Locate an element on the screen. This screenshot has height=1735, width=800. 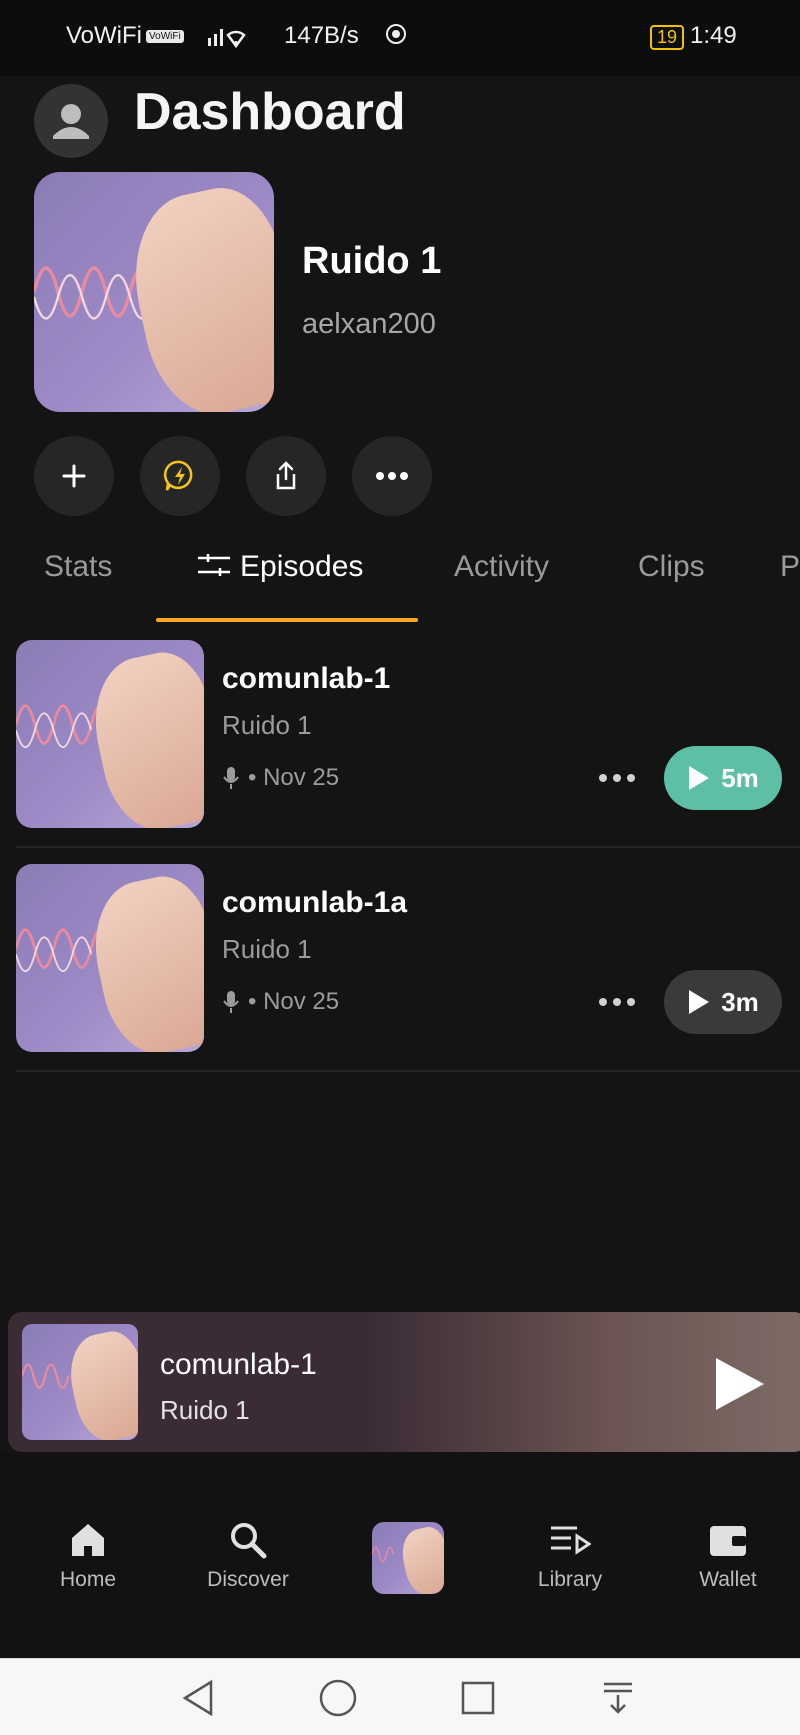
more-button is located at coordinates (392, 476).